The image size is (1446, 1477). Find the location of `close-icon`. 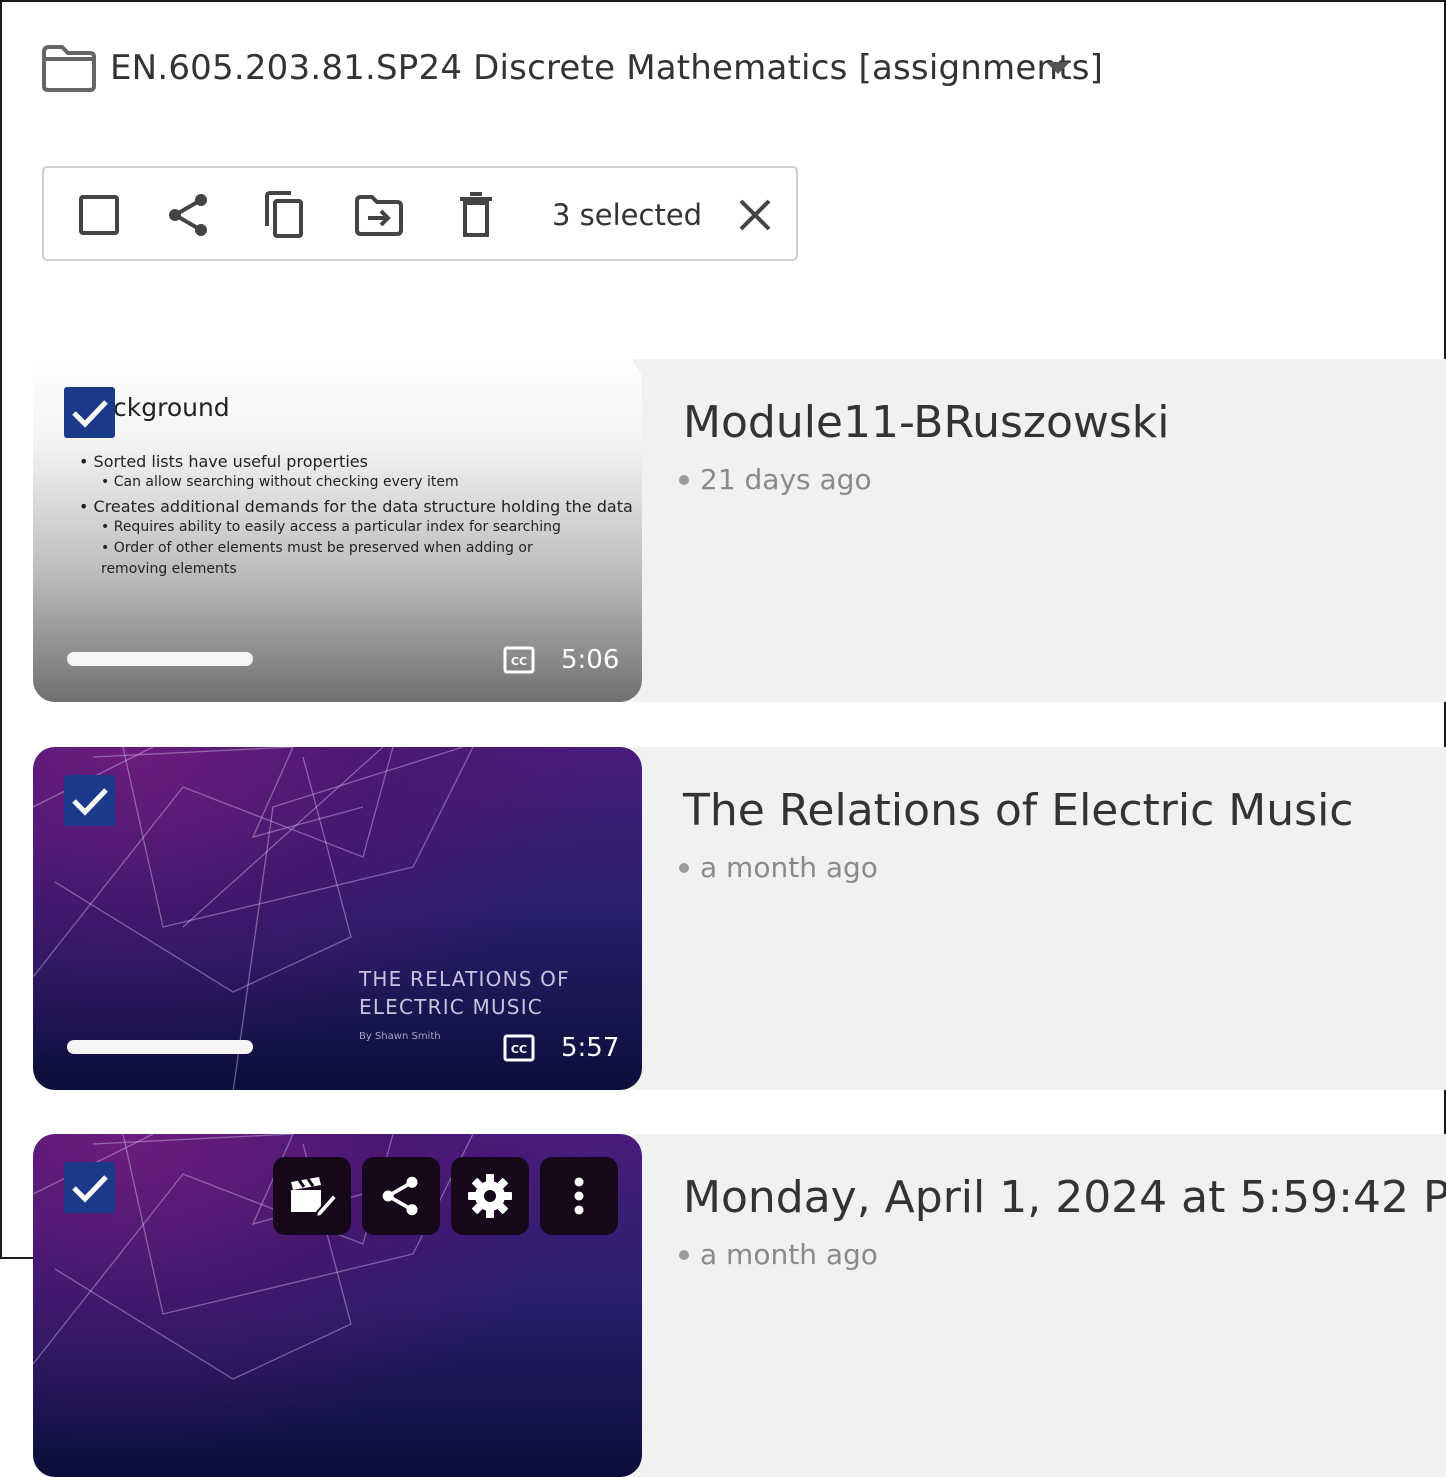

close-icon is located at coordinates (755, 215).